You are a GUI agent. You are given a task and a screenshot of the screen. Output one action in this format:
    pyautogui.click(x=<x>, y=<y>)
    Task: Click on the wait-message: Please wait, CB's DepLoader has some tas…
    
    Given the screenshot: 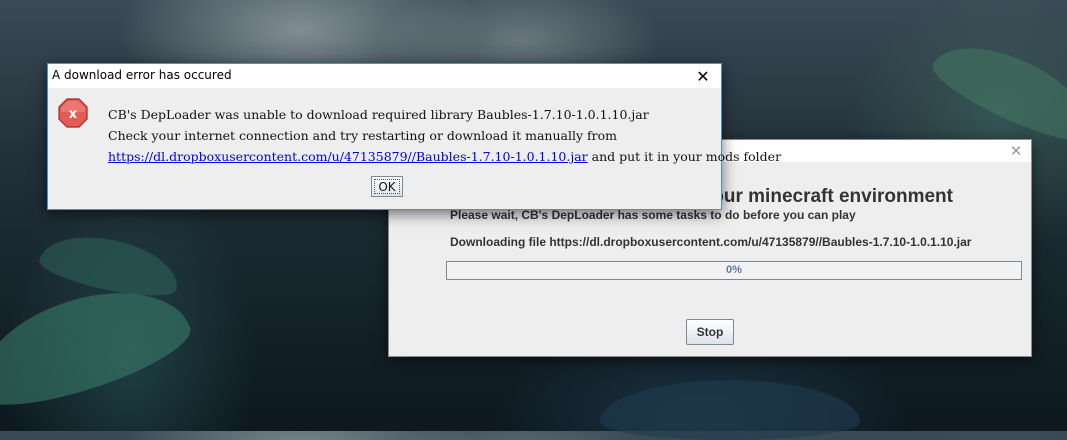 What is the action you would take?
    pyautogui.click(x=653, y=215)
    